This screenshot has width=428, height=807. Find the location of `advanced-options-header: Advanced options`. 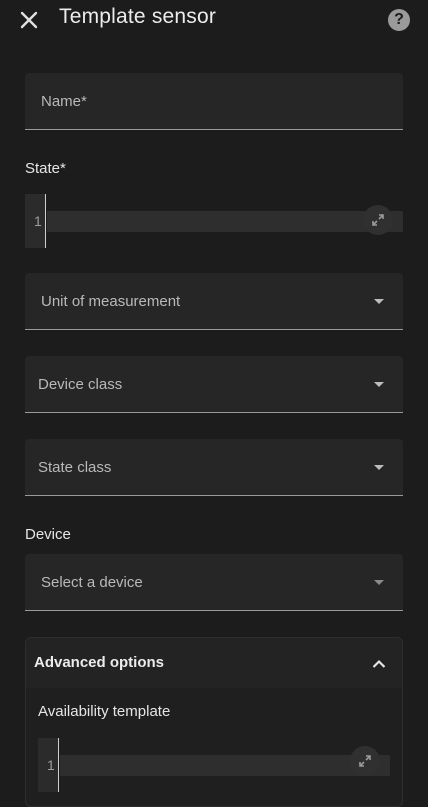

advanced-options-header: Advanced options is located at coordinates (214, 663).